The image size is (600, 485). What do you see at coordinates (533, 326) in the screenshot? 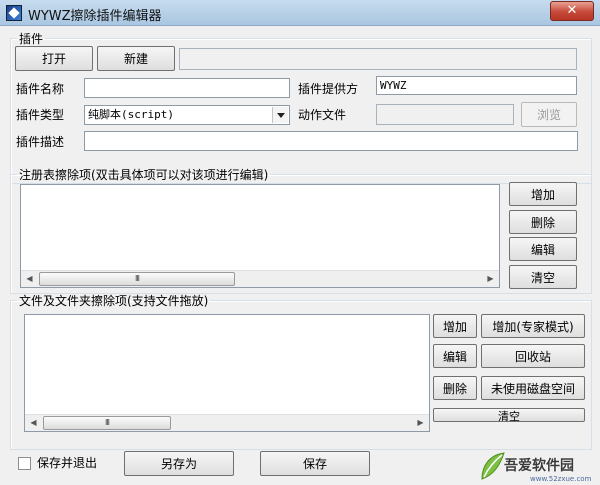
I see `files-add-expert-button: 增加(专家模式)` at bounding box center [533, 326].